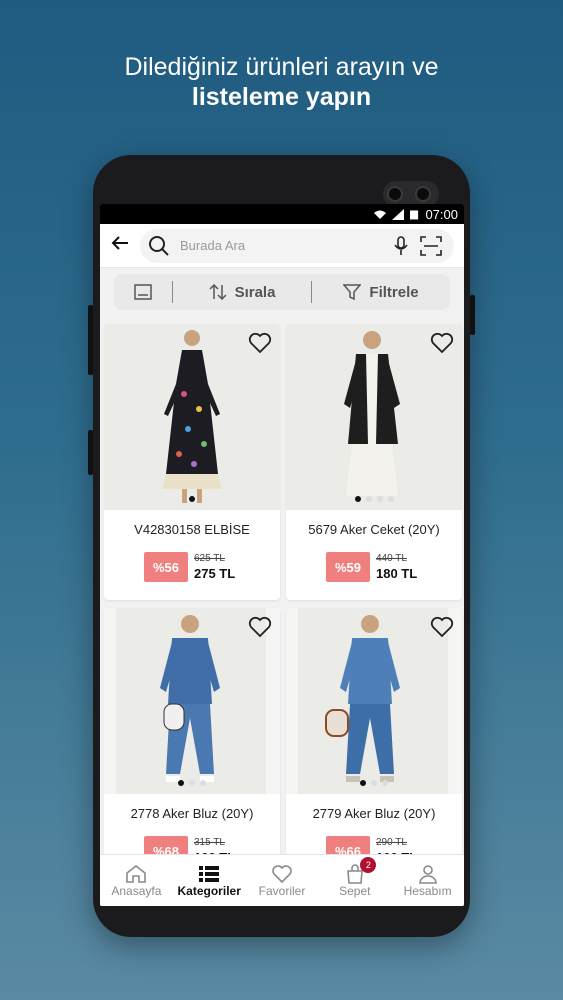 The width and height of the screenshot is (563, 1000). I want to click on sort-icon, so click(218, 292).